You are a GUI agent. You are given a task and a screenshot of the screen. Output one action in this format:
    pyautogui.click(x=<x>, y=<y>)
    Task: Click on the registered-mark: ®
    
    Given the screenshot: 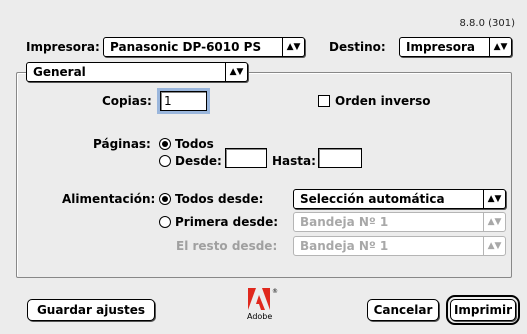 What is the action you would take?
    pyautogui.click(x=275, y=291)
    